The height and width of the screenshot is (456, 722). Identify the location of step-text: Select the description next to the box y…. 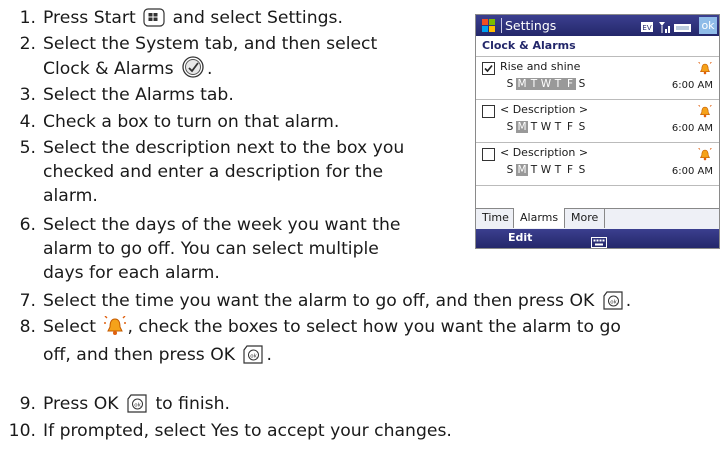
(224, 172).